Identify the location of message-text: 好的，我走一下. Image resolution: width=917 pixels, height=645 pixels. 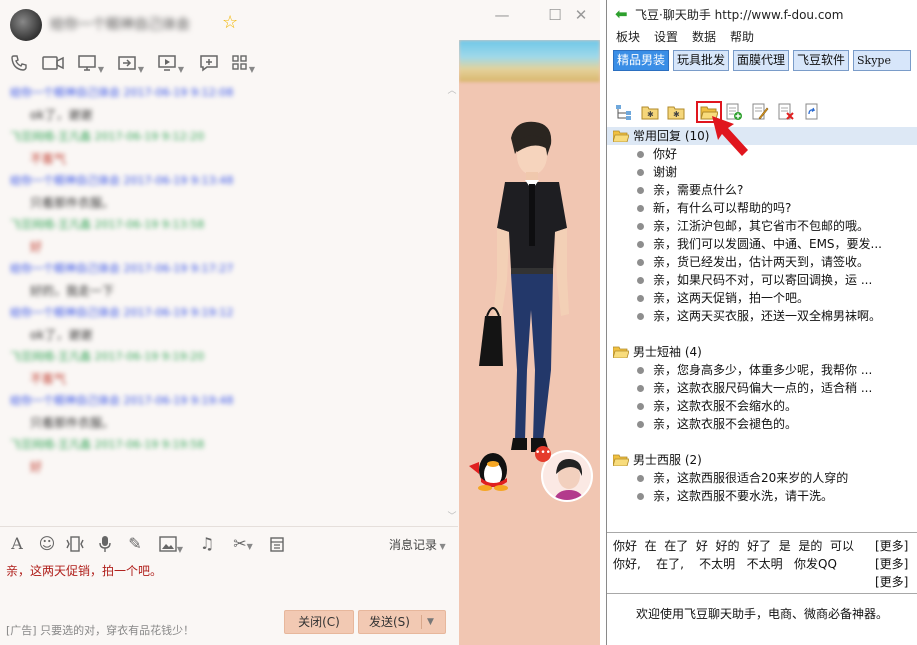
(72, 291).